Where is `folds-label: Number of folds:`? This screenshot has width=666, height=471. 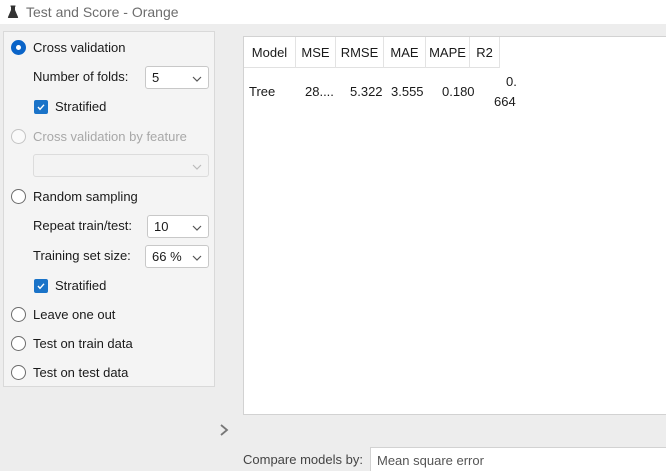 folds-label: Number of folds: is located at coordinates (81, 76).